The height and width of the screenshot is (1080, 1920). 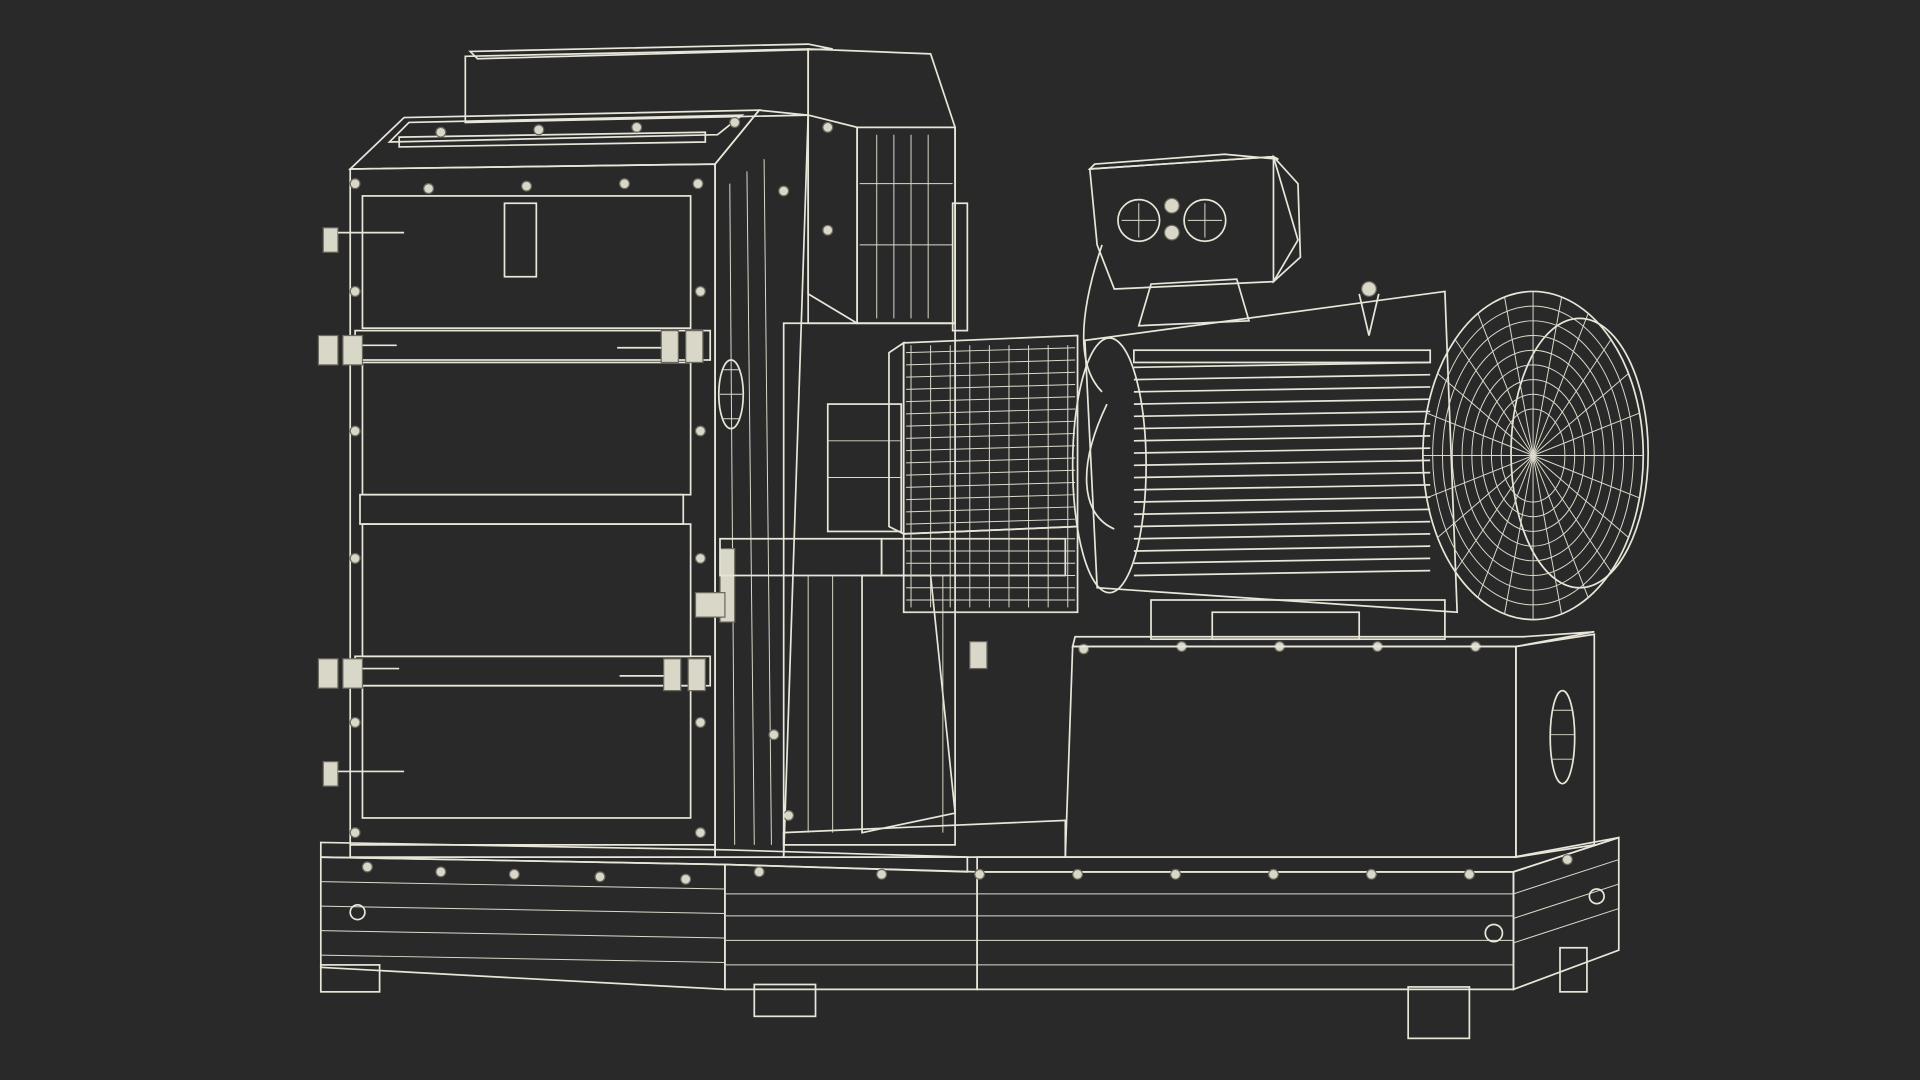 What do you see at coordinates (983, 474) in the screenshot?
I see `coupling-guard` at bounding box center [983, 474].